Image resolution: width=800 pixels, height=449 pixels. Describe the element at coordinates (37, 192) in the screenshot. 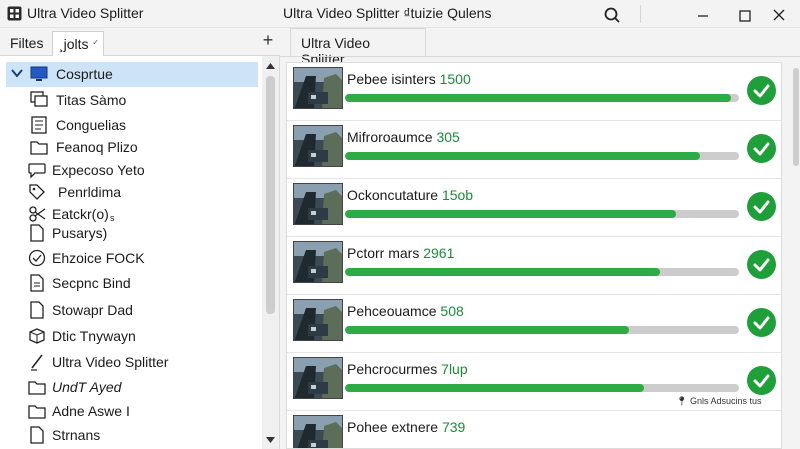

I see `tag-icon` at that location.